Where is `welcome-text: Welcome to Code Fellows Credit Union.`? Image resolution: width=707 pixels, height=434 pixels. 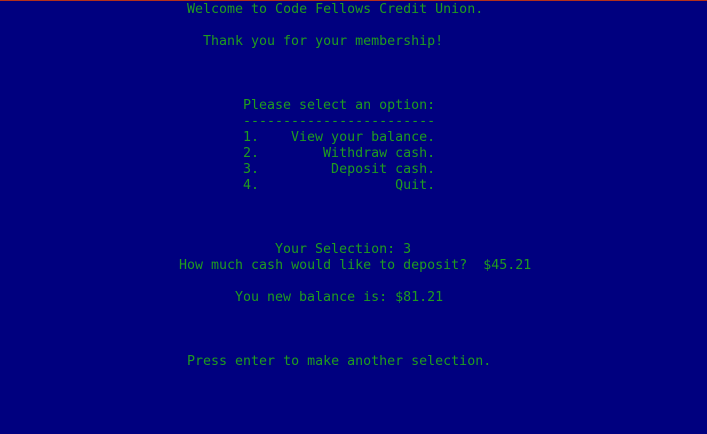
welcome-text: Welcome to Code Fellows Credit Union. is located at coordinates (335, 9).